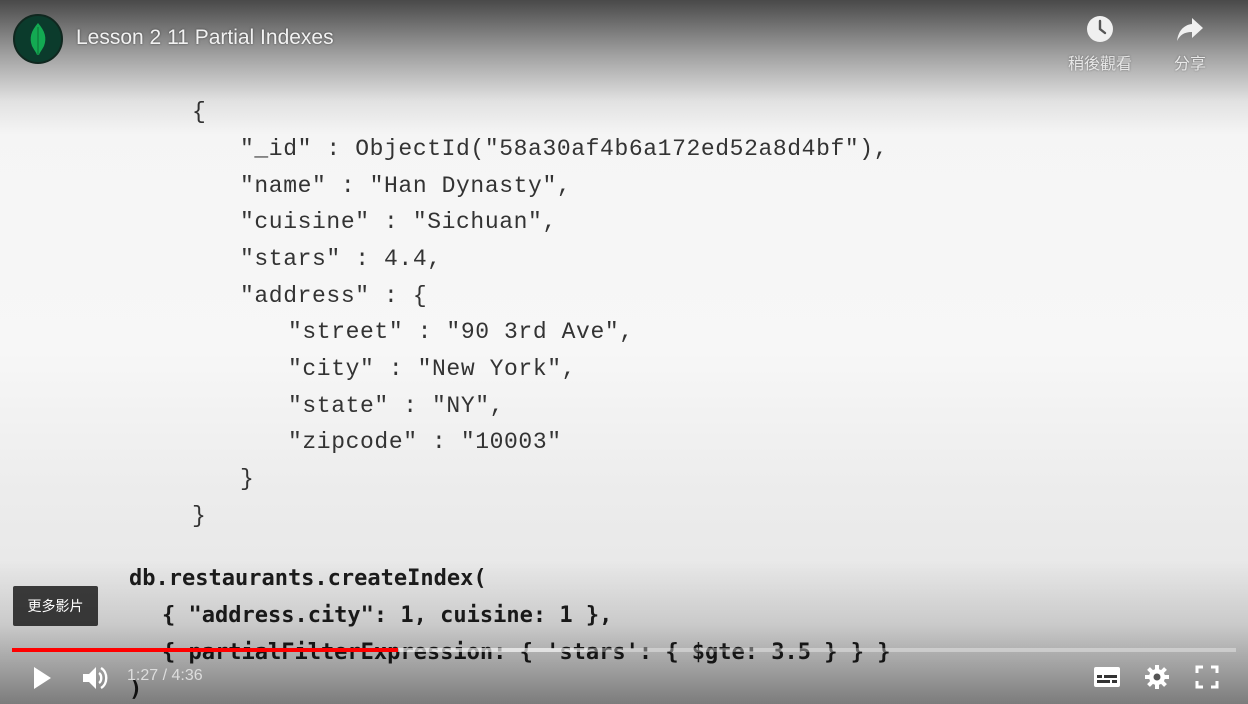  I want to click on video-title: Lesson 2 11 Partial Indexes, so click(205, 38).